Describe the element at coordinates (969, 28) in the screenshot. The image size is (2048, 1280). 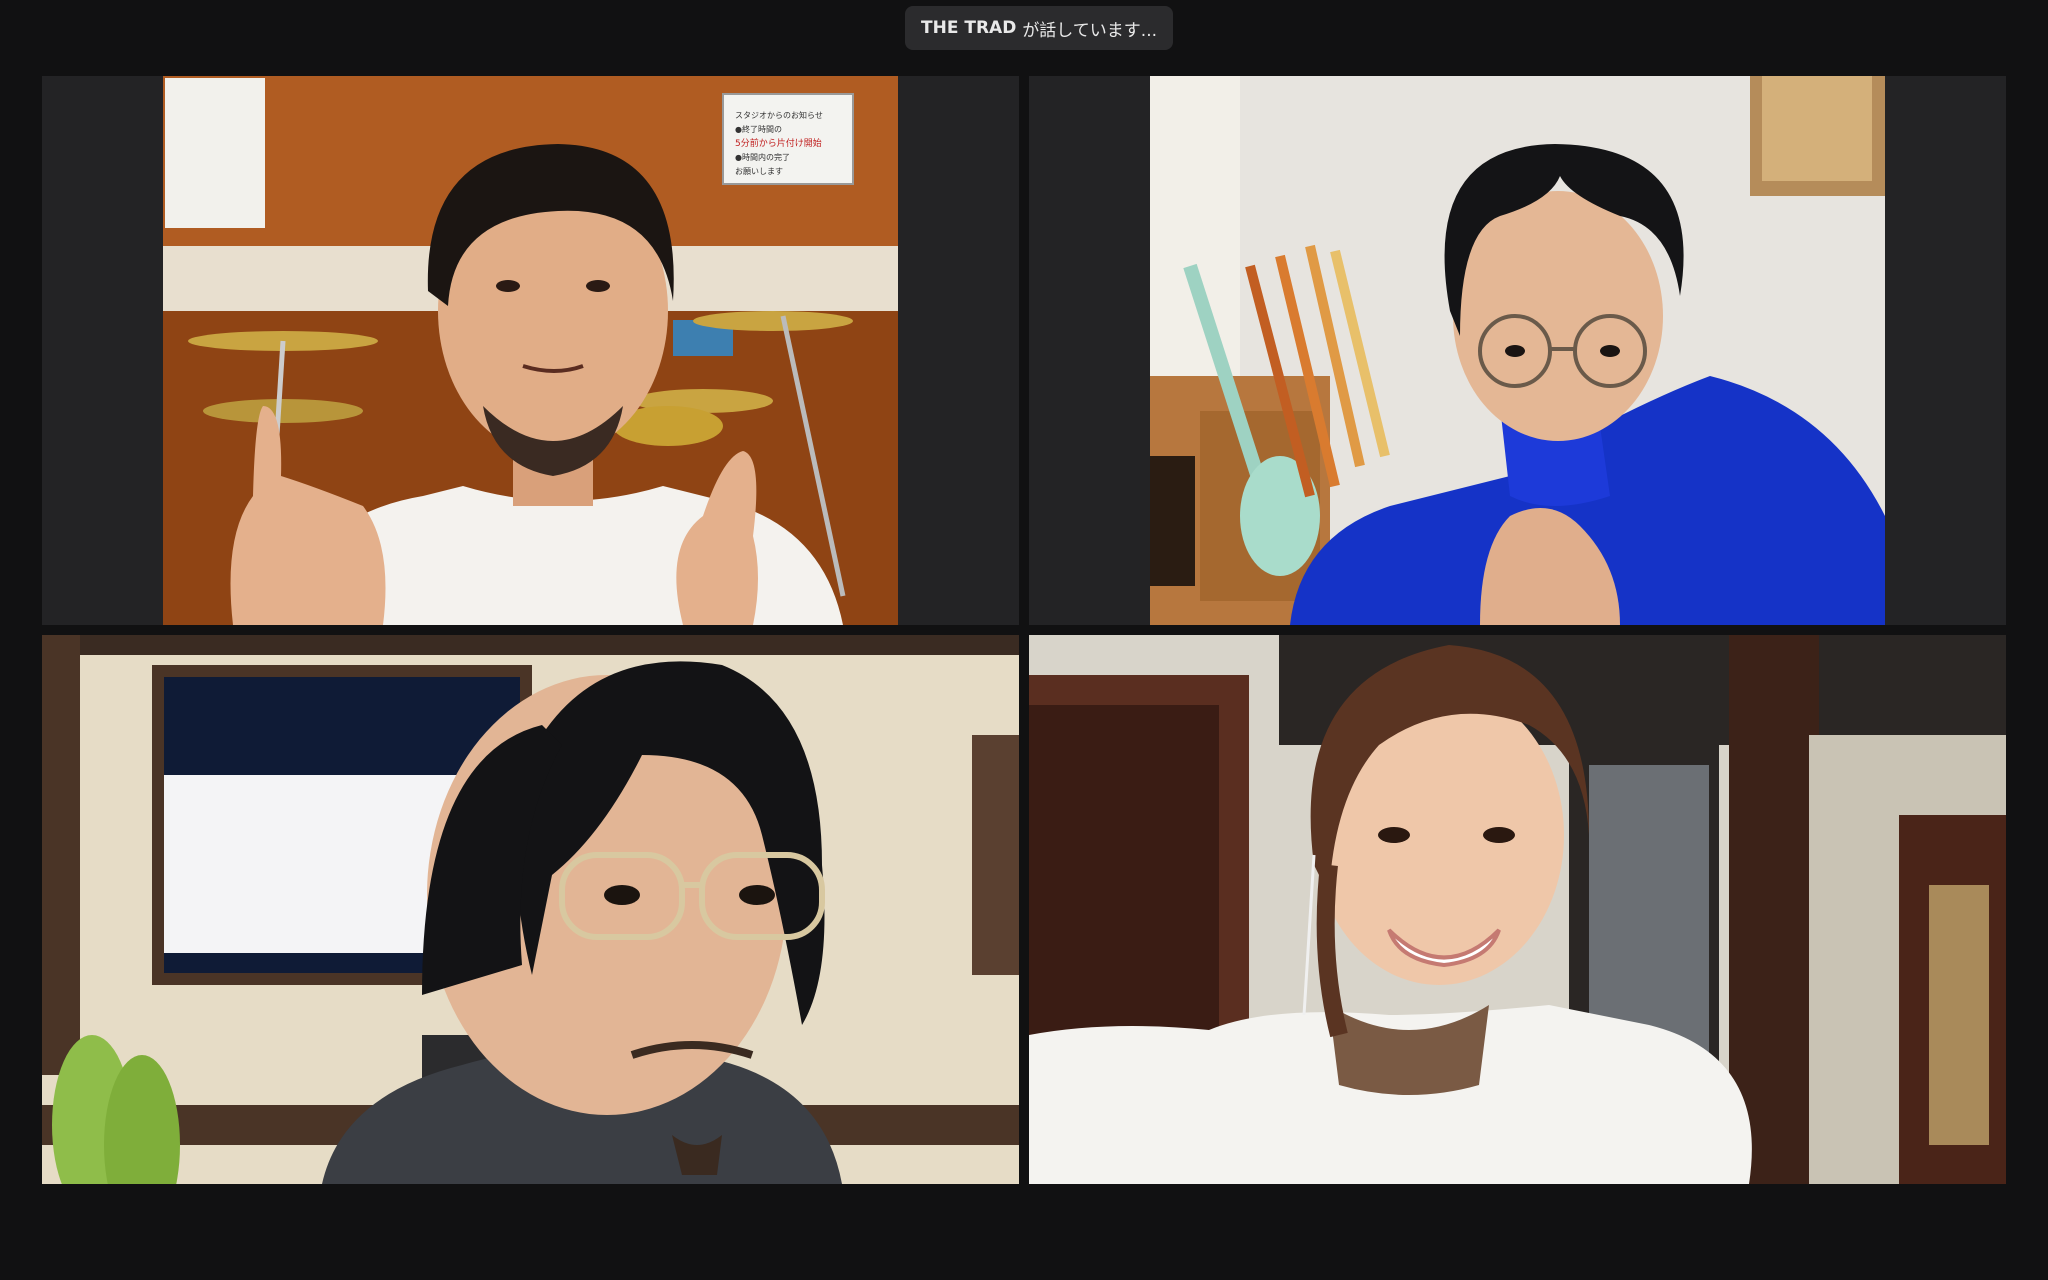
I see `active-speaker-name: THE TRAD` at that location.